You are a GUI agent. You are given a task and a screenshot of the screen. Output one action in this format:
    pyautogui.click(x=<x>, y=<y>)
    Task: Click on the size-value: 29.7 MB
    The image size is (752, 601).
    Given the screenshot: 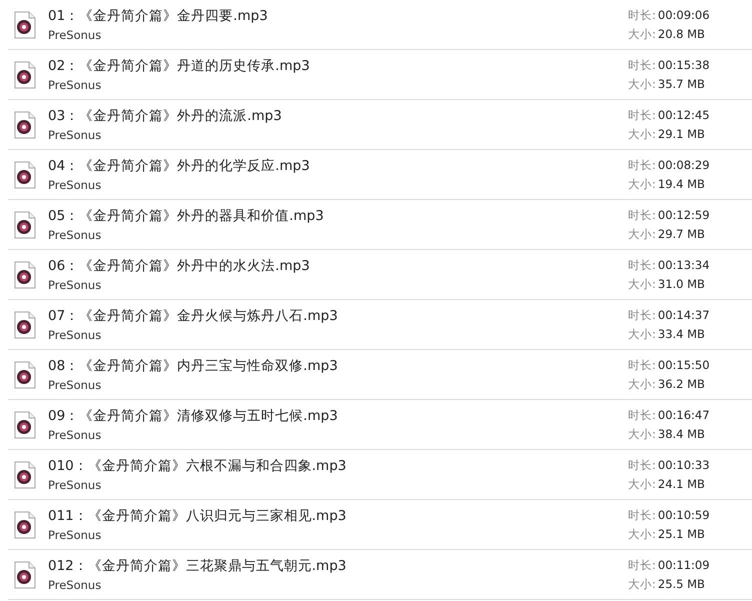 What is the action you would take?
    pyautogui.click(x=681, y=234)
    